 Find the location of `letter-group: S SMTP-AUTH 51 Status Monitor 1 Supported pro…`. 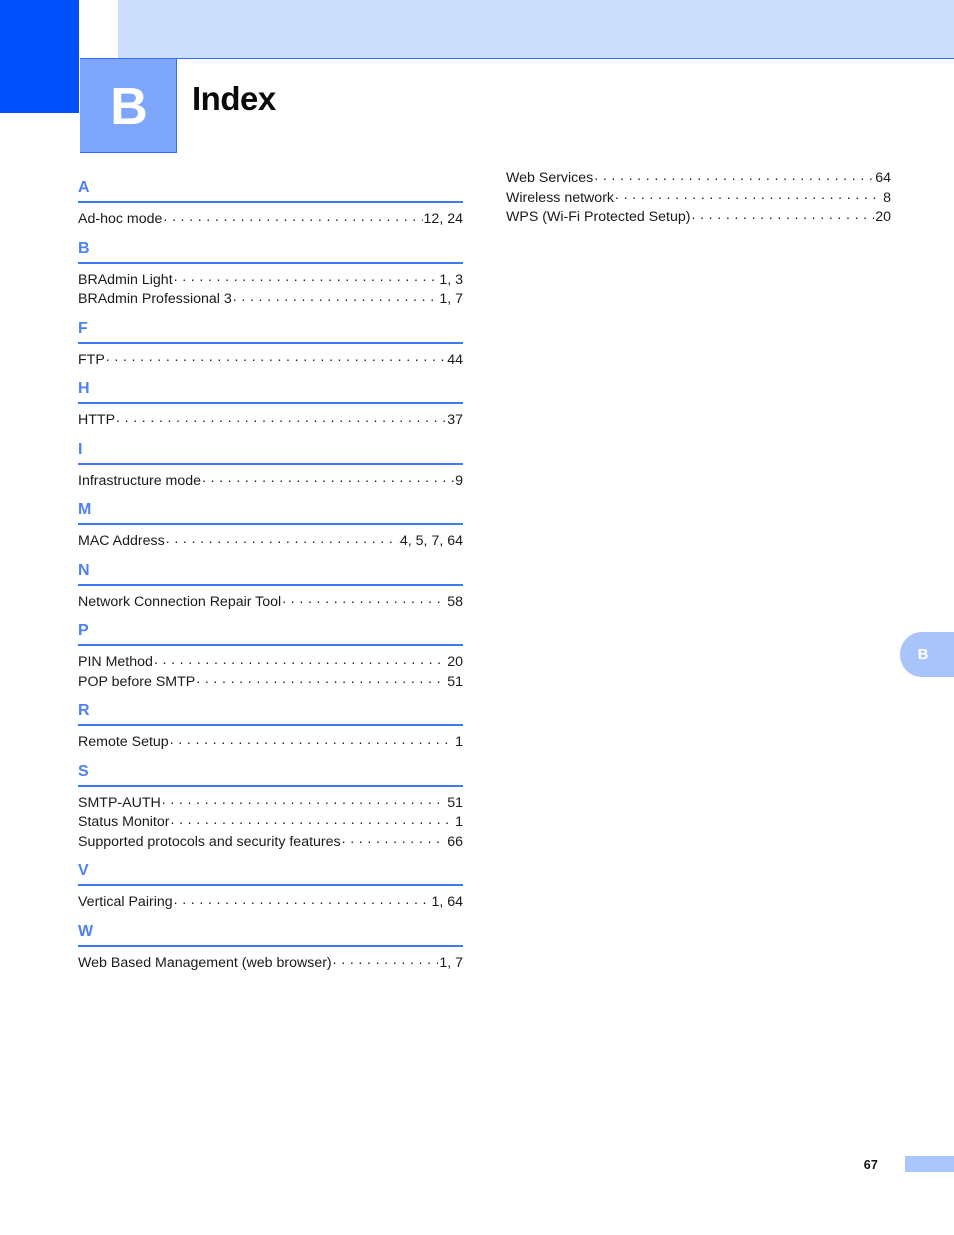

letter-group: S SMTP-AUTH 51 Status Monitor 1 Supported pro… is located at coordinates (270, 802).